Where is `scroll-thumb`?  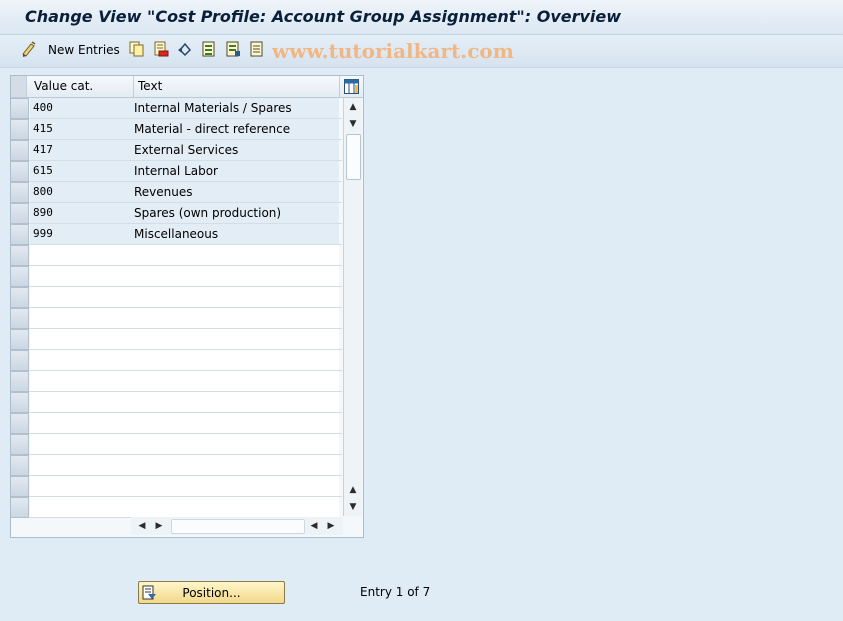 scroll-thumb is located at coordinates (353, 157).